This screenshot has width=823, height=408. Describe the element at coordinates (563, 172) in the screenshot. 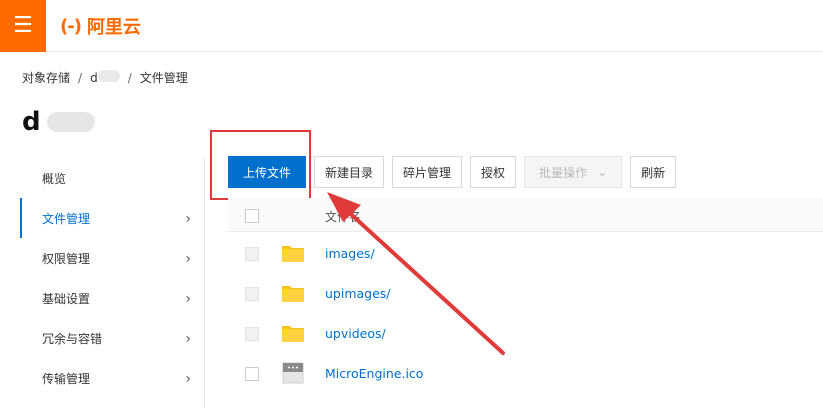

I see `batch-operations-label: 批量操作` at that location.